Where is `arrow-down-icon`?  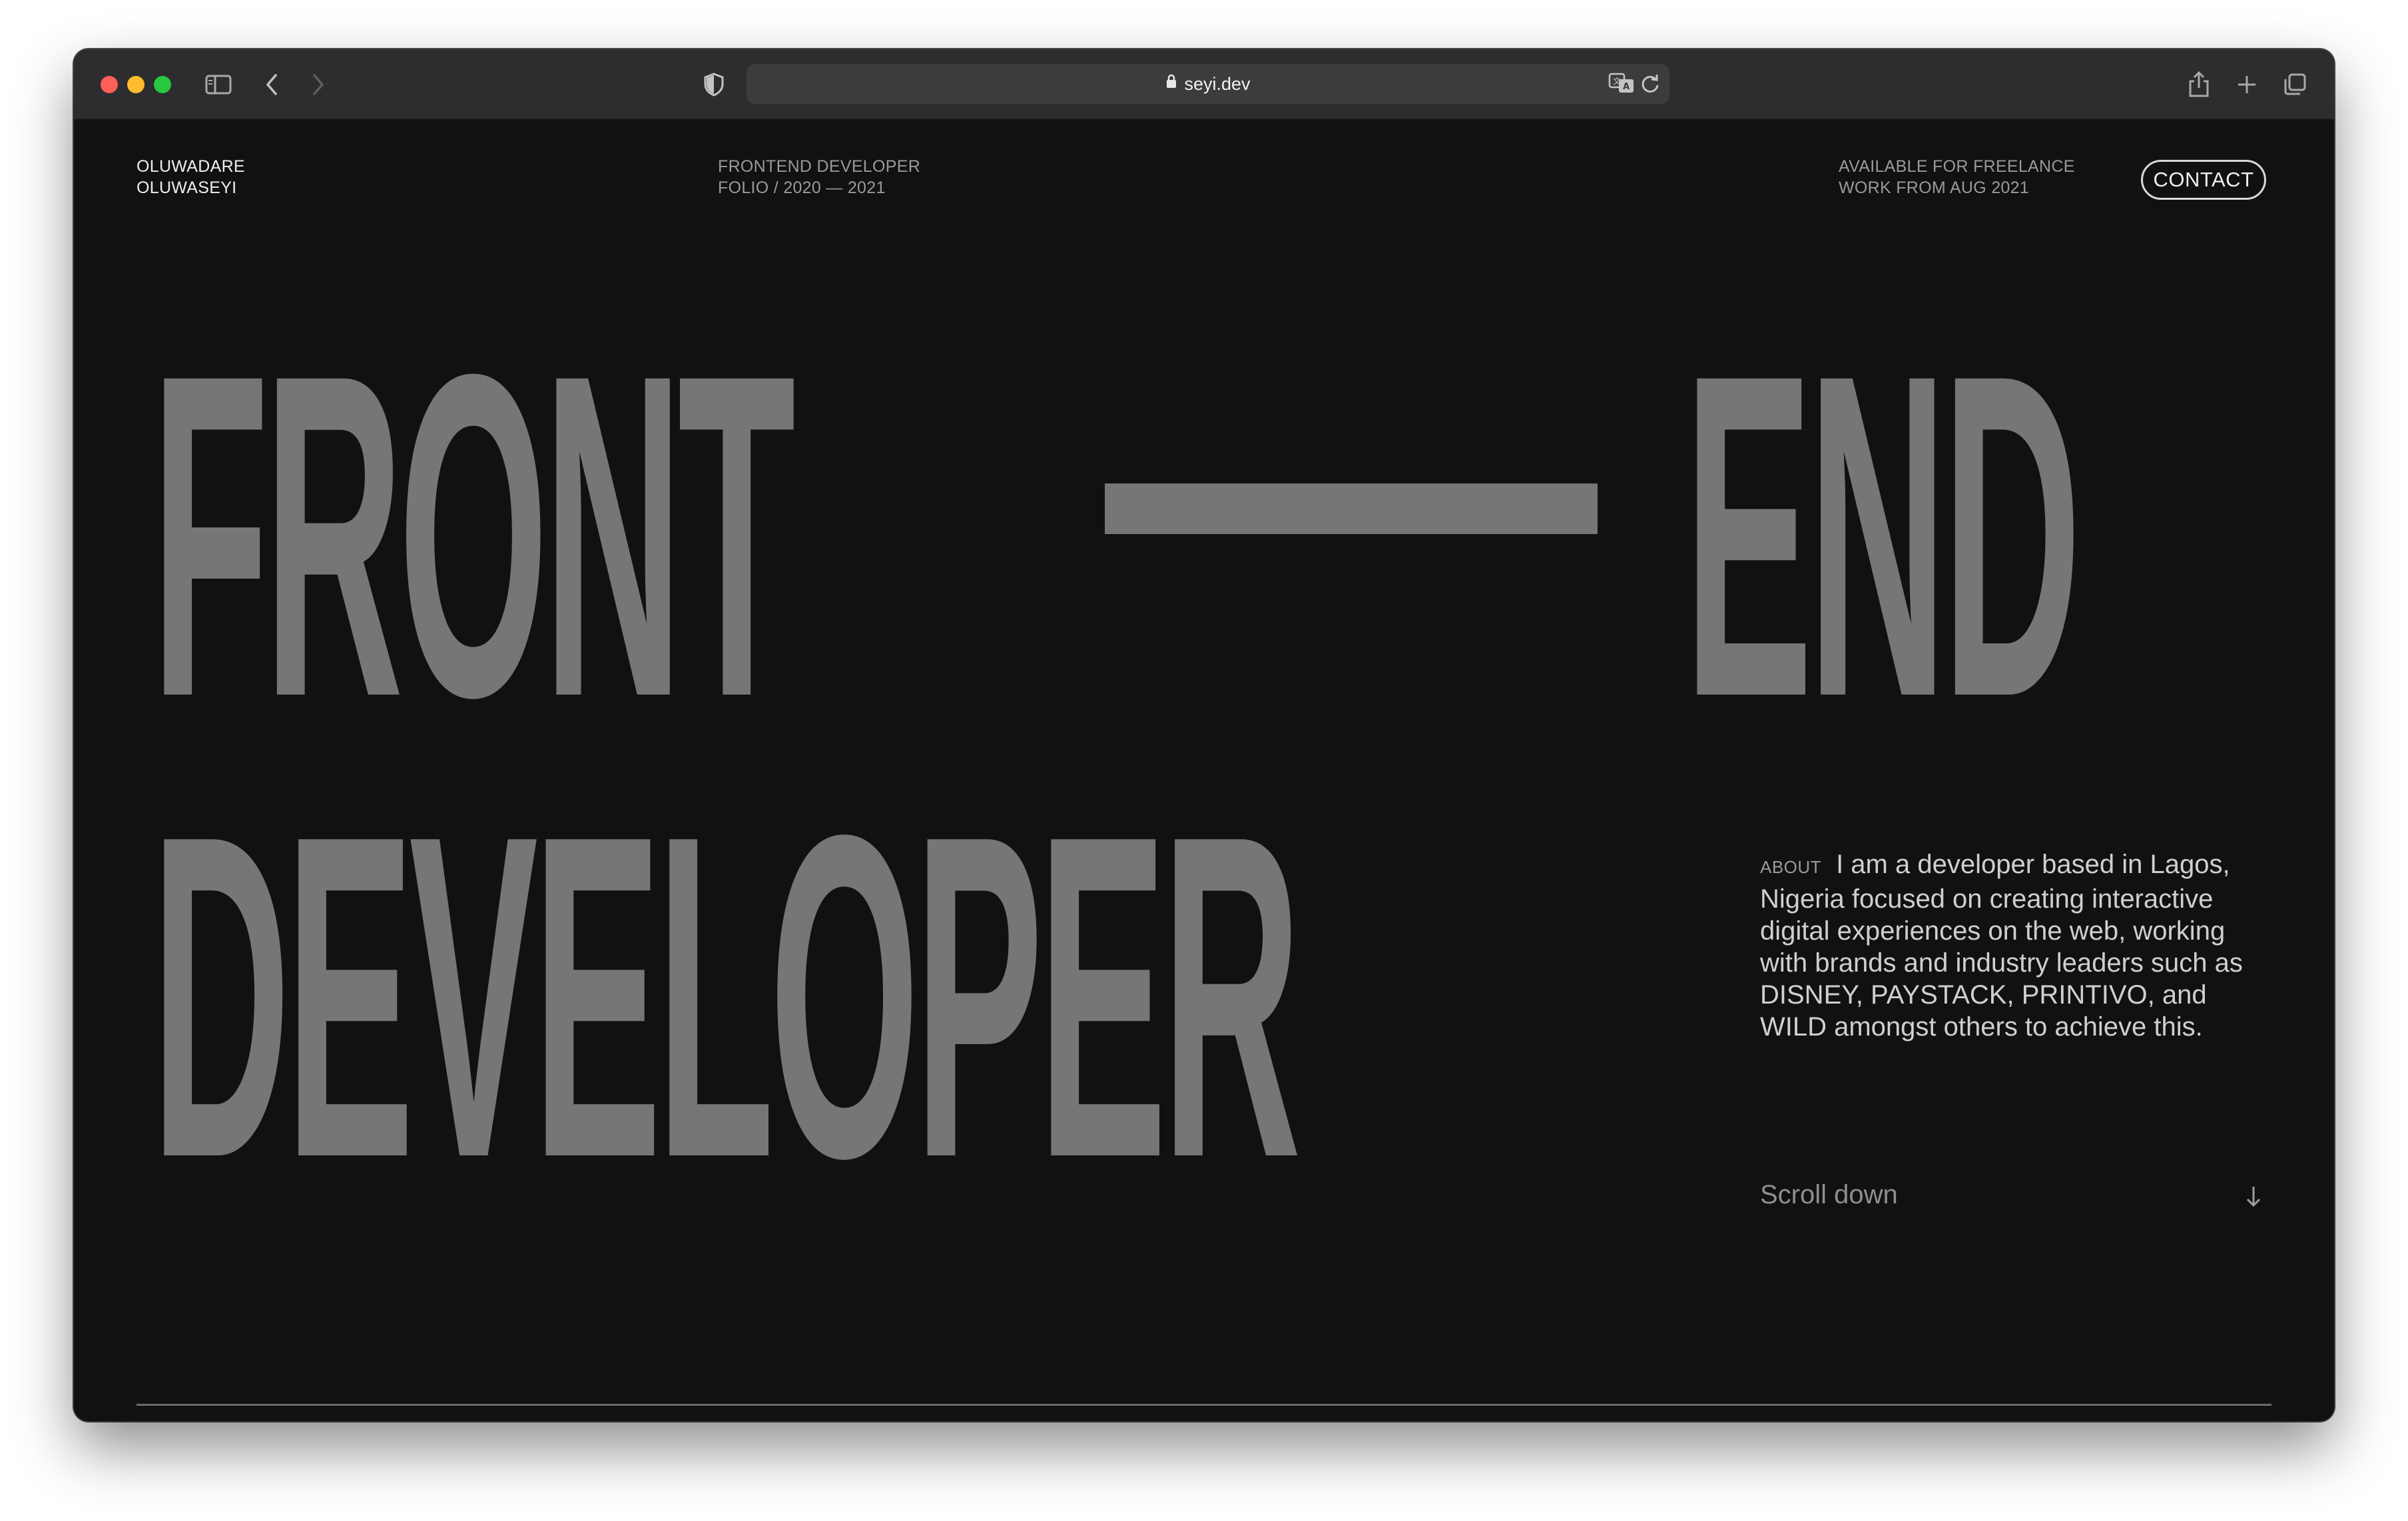
arrow-down-icon is located at coordinates (2253, 1198).